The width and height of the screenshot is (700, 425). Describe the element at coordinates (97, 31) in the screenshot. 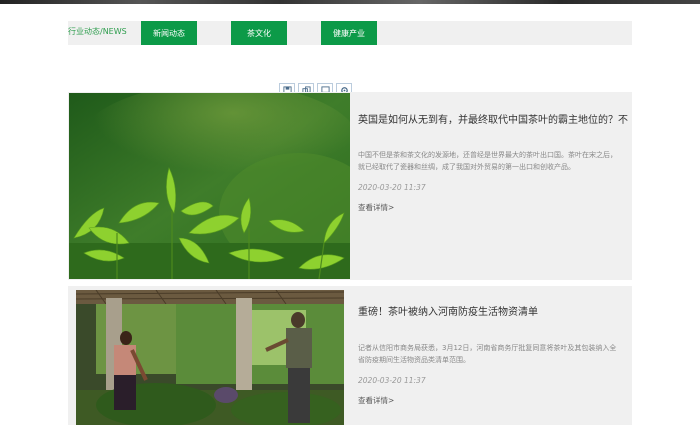

I see `section-label: 行业动态/NEWS` at that location.